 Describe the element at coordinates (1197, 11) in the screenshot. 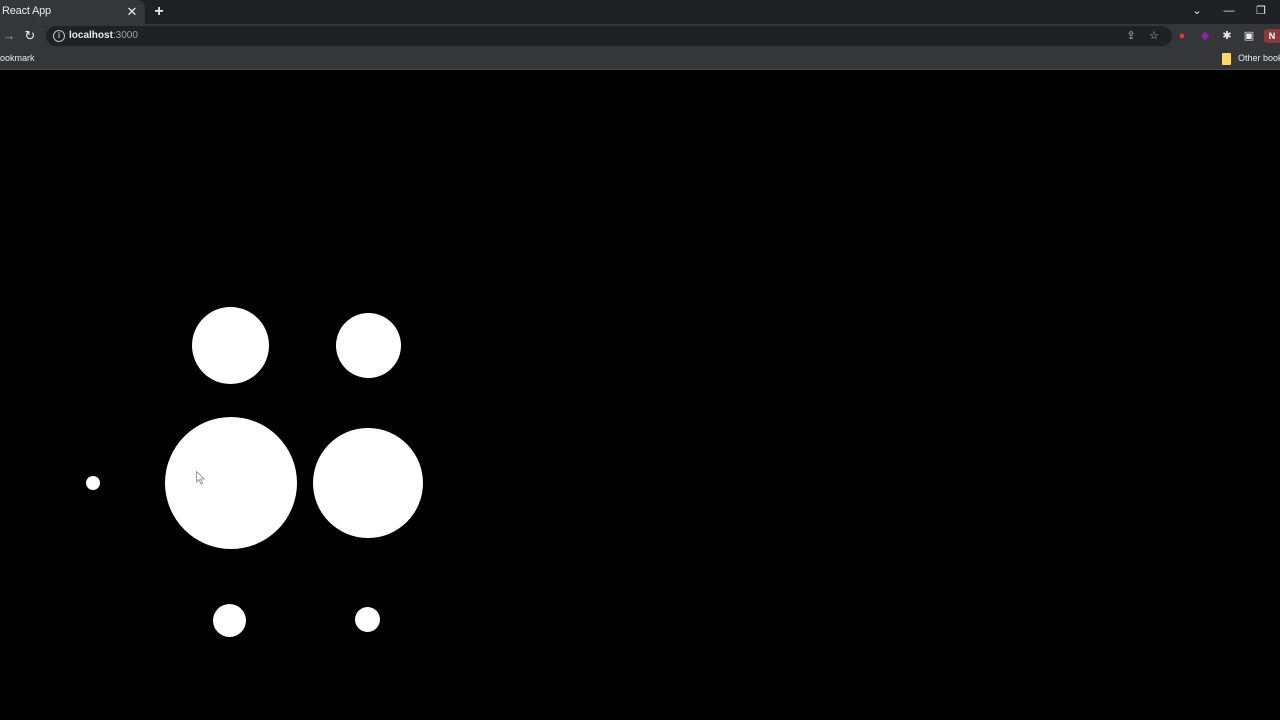

I see `chevron-down-icon: ⌄` at that location.